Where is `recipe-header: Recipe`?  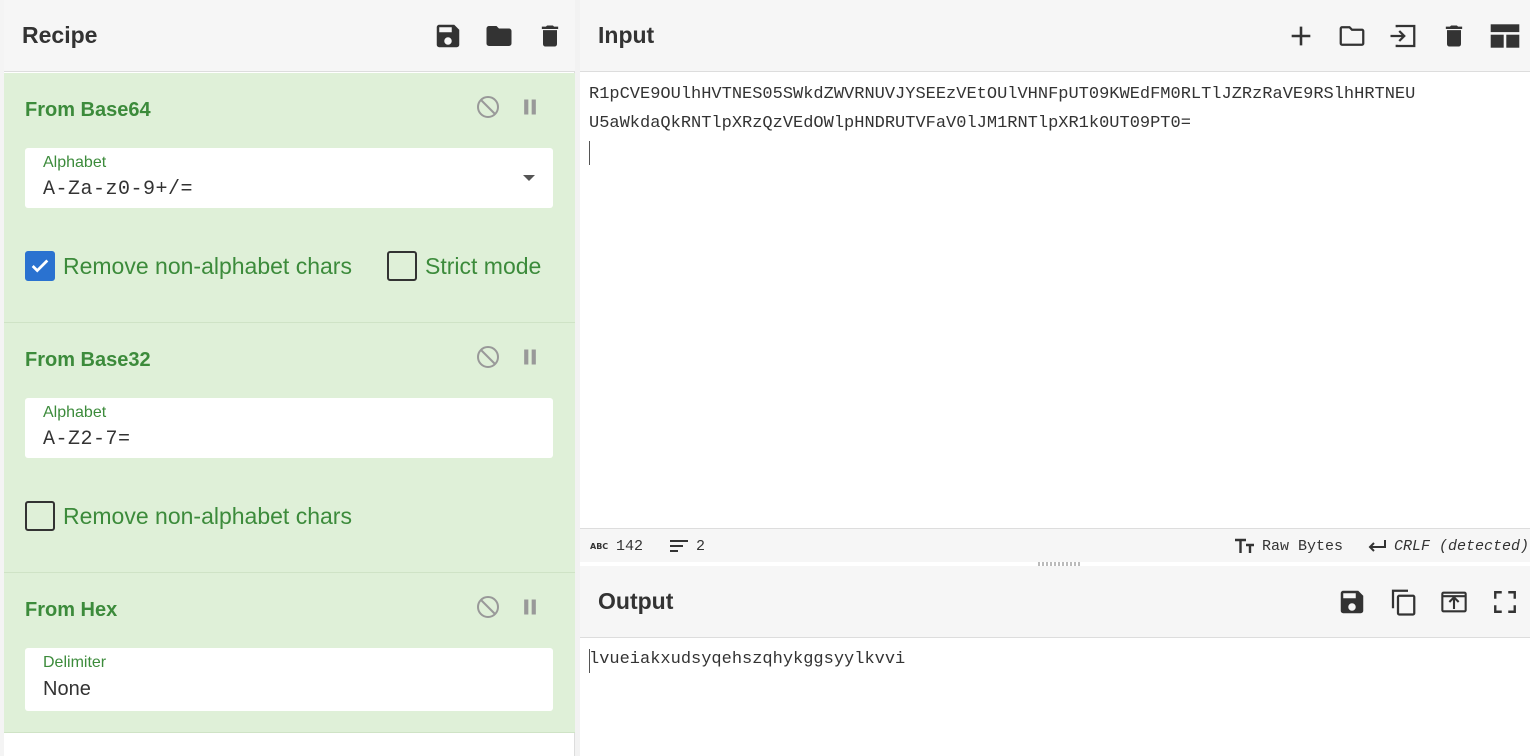
recipe-header: Recipe is located at coordinates (289, 36).